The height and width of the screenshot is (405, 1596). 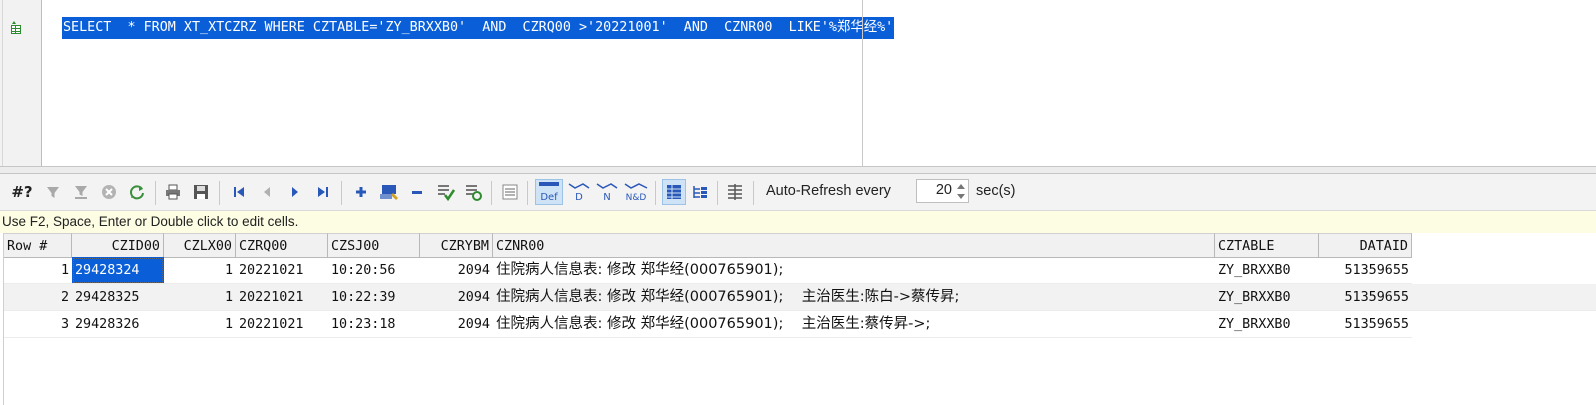 I want to click on auto-refresh-interval-spinner: 20, so click(x=942, y=191).